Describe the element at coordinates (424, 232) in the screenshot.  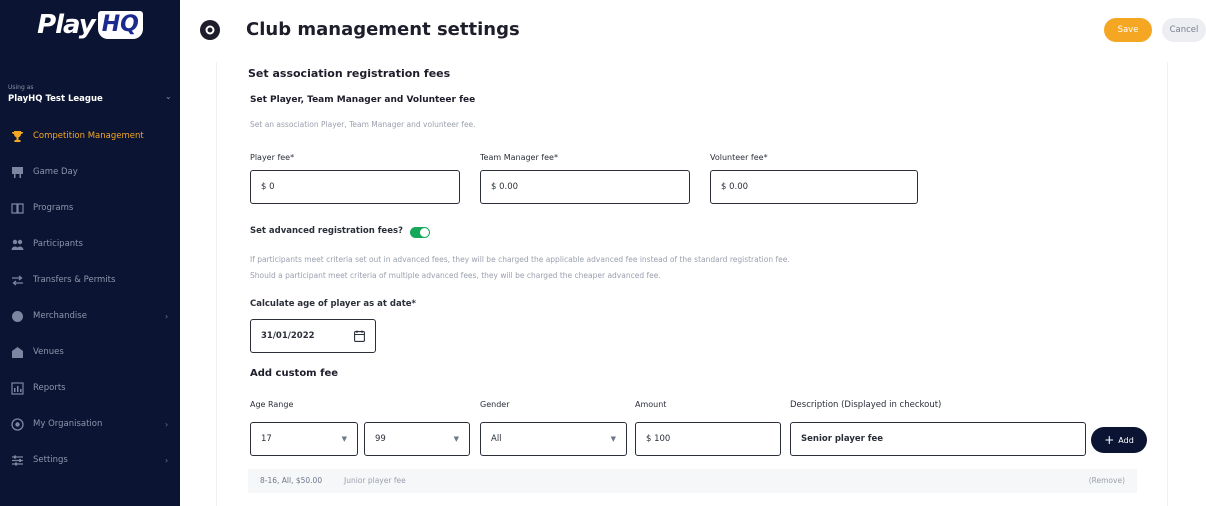
I see `toggle-knob` at that location.